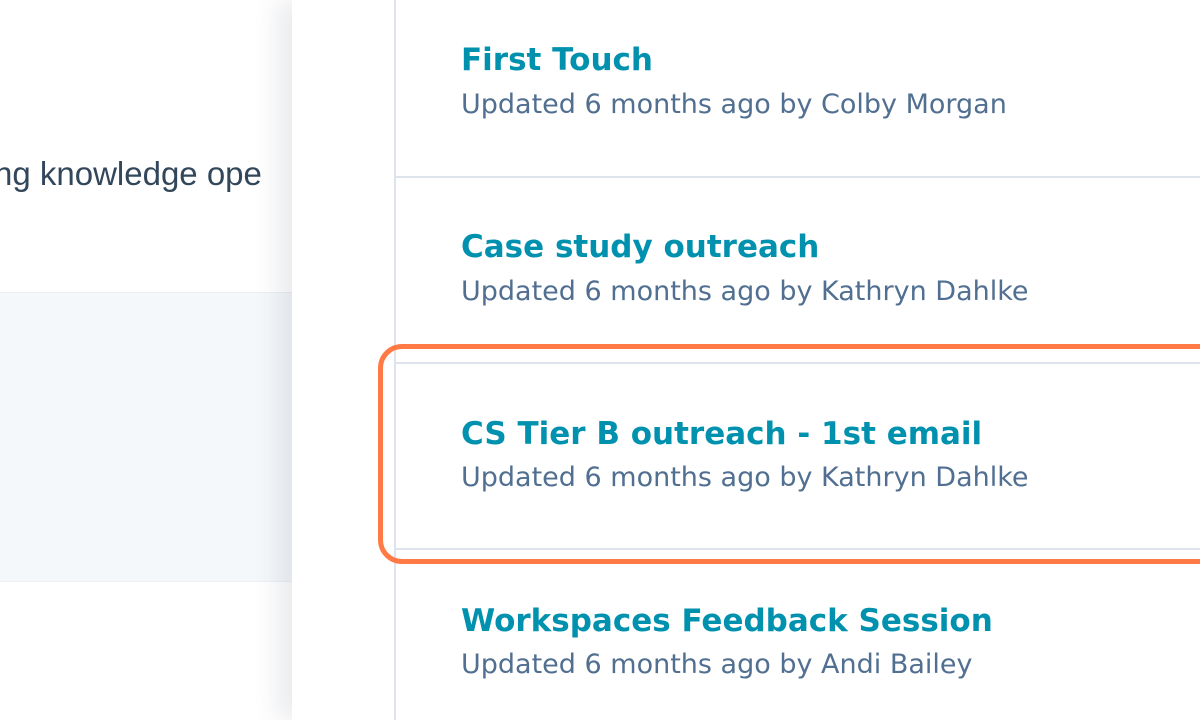 Image resolution: width=1200 pixels, height=720 pixels. I want to click on template-title-link: Workspaces Feedback Session, so click(727, 621).